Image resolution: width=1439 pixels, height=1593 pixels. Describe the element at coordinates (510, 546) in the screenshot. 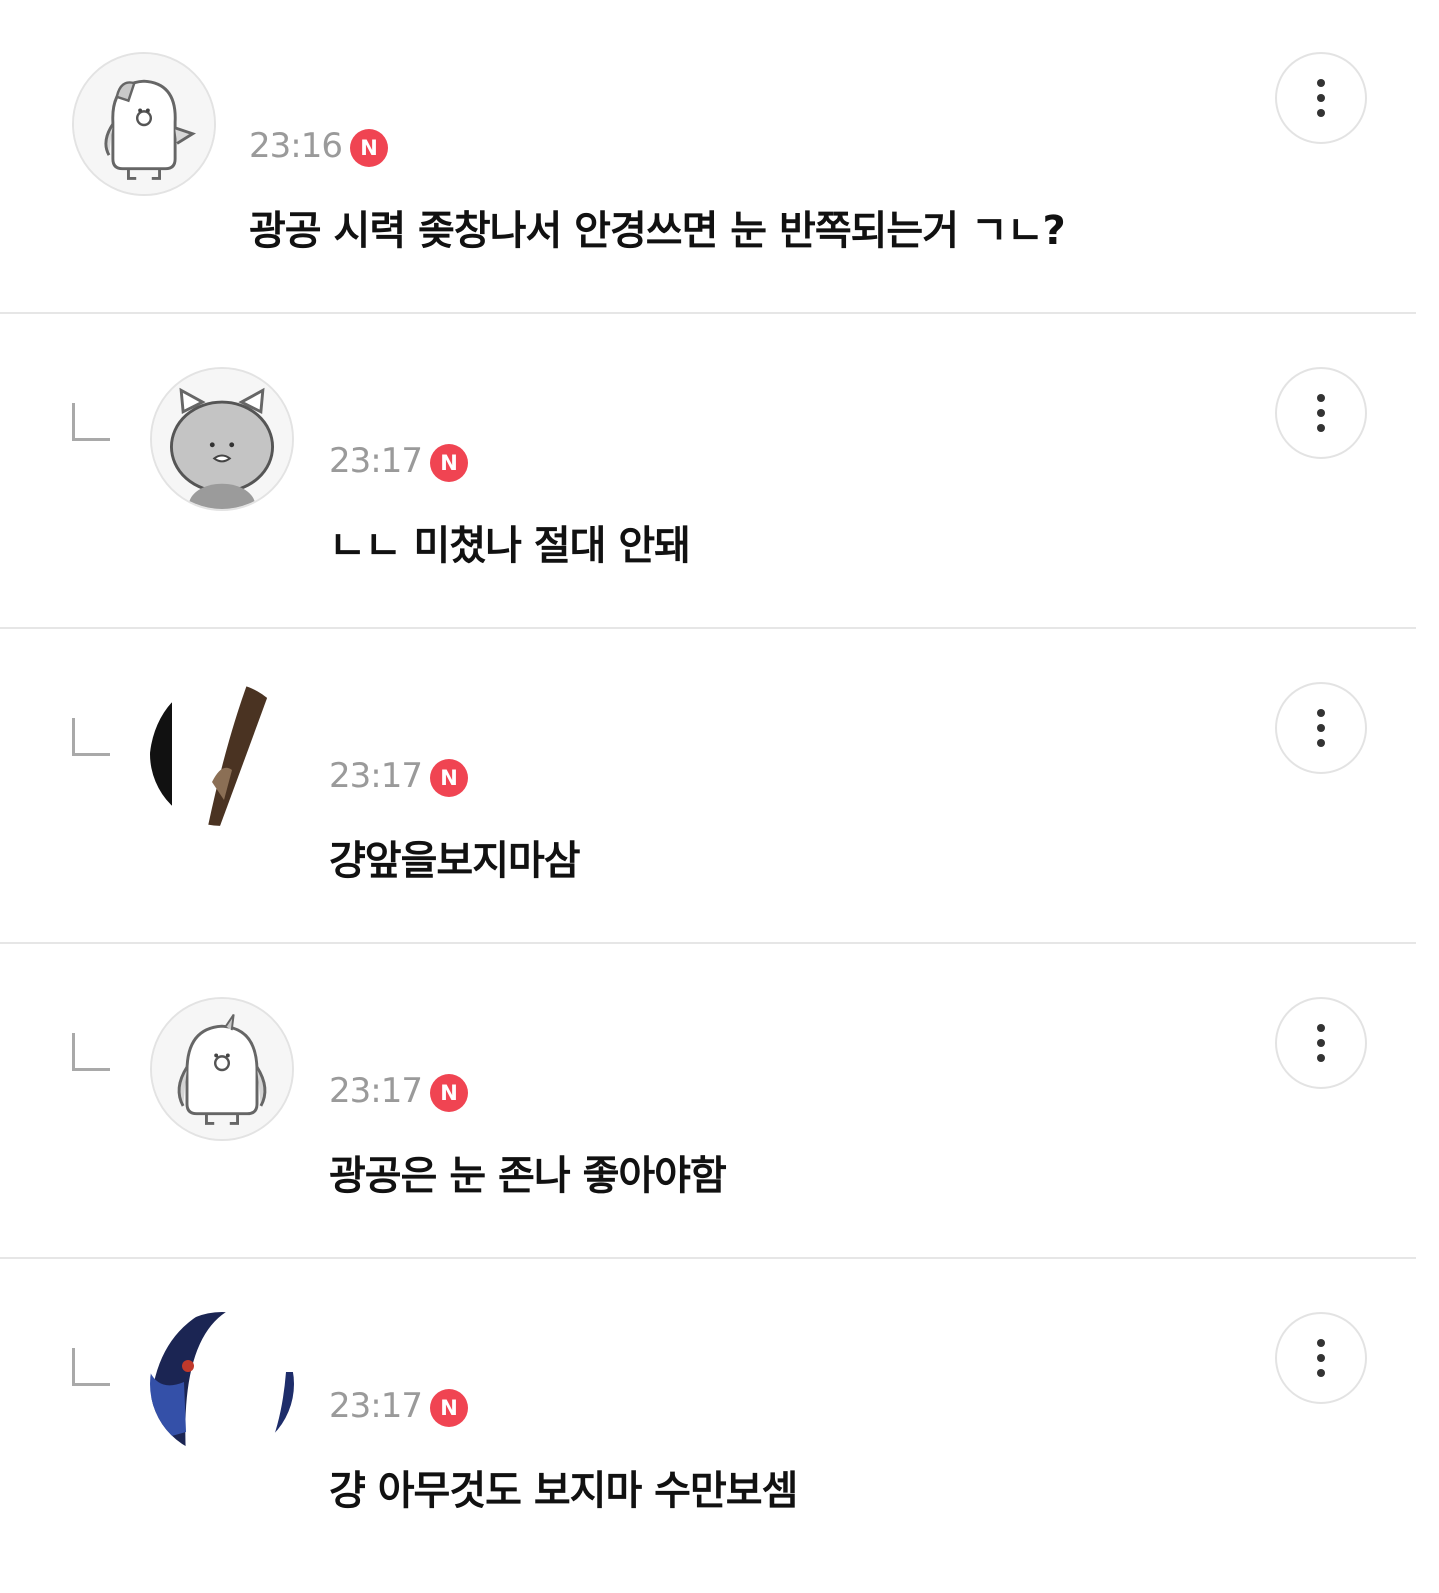

I see `comment-text: ㄴㄴ 미쳤나 절대 안돼` at that location.